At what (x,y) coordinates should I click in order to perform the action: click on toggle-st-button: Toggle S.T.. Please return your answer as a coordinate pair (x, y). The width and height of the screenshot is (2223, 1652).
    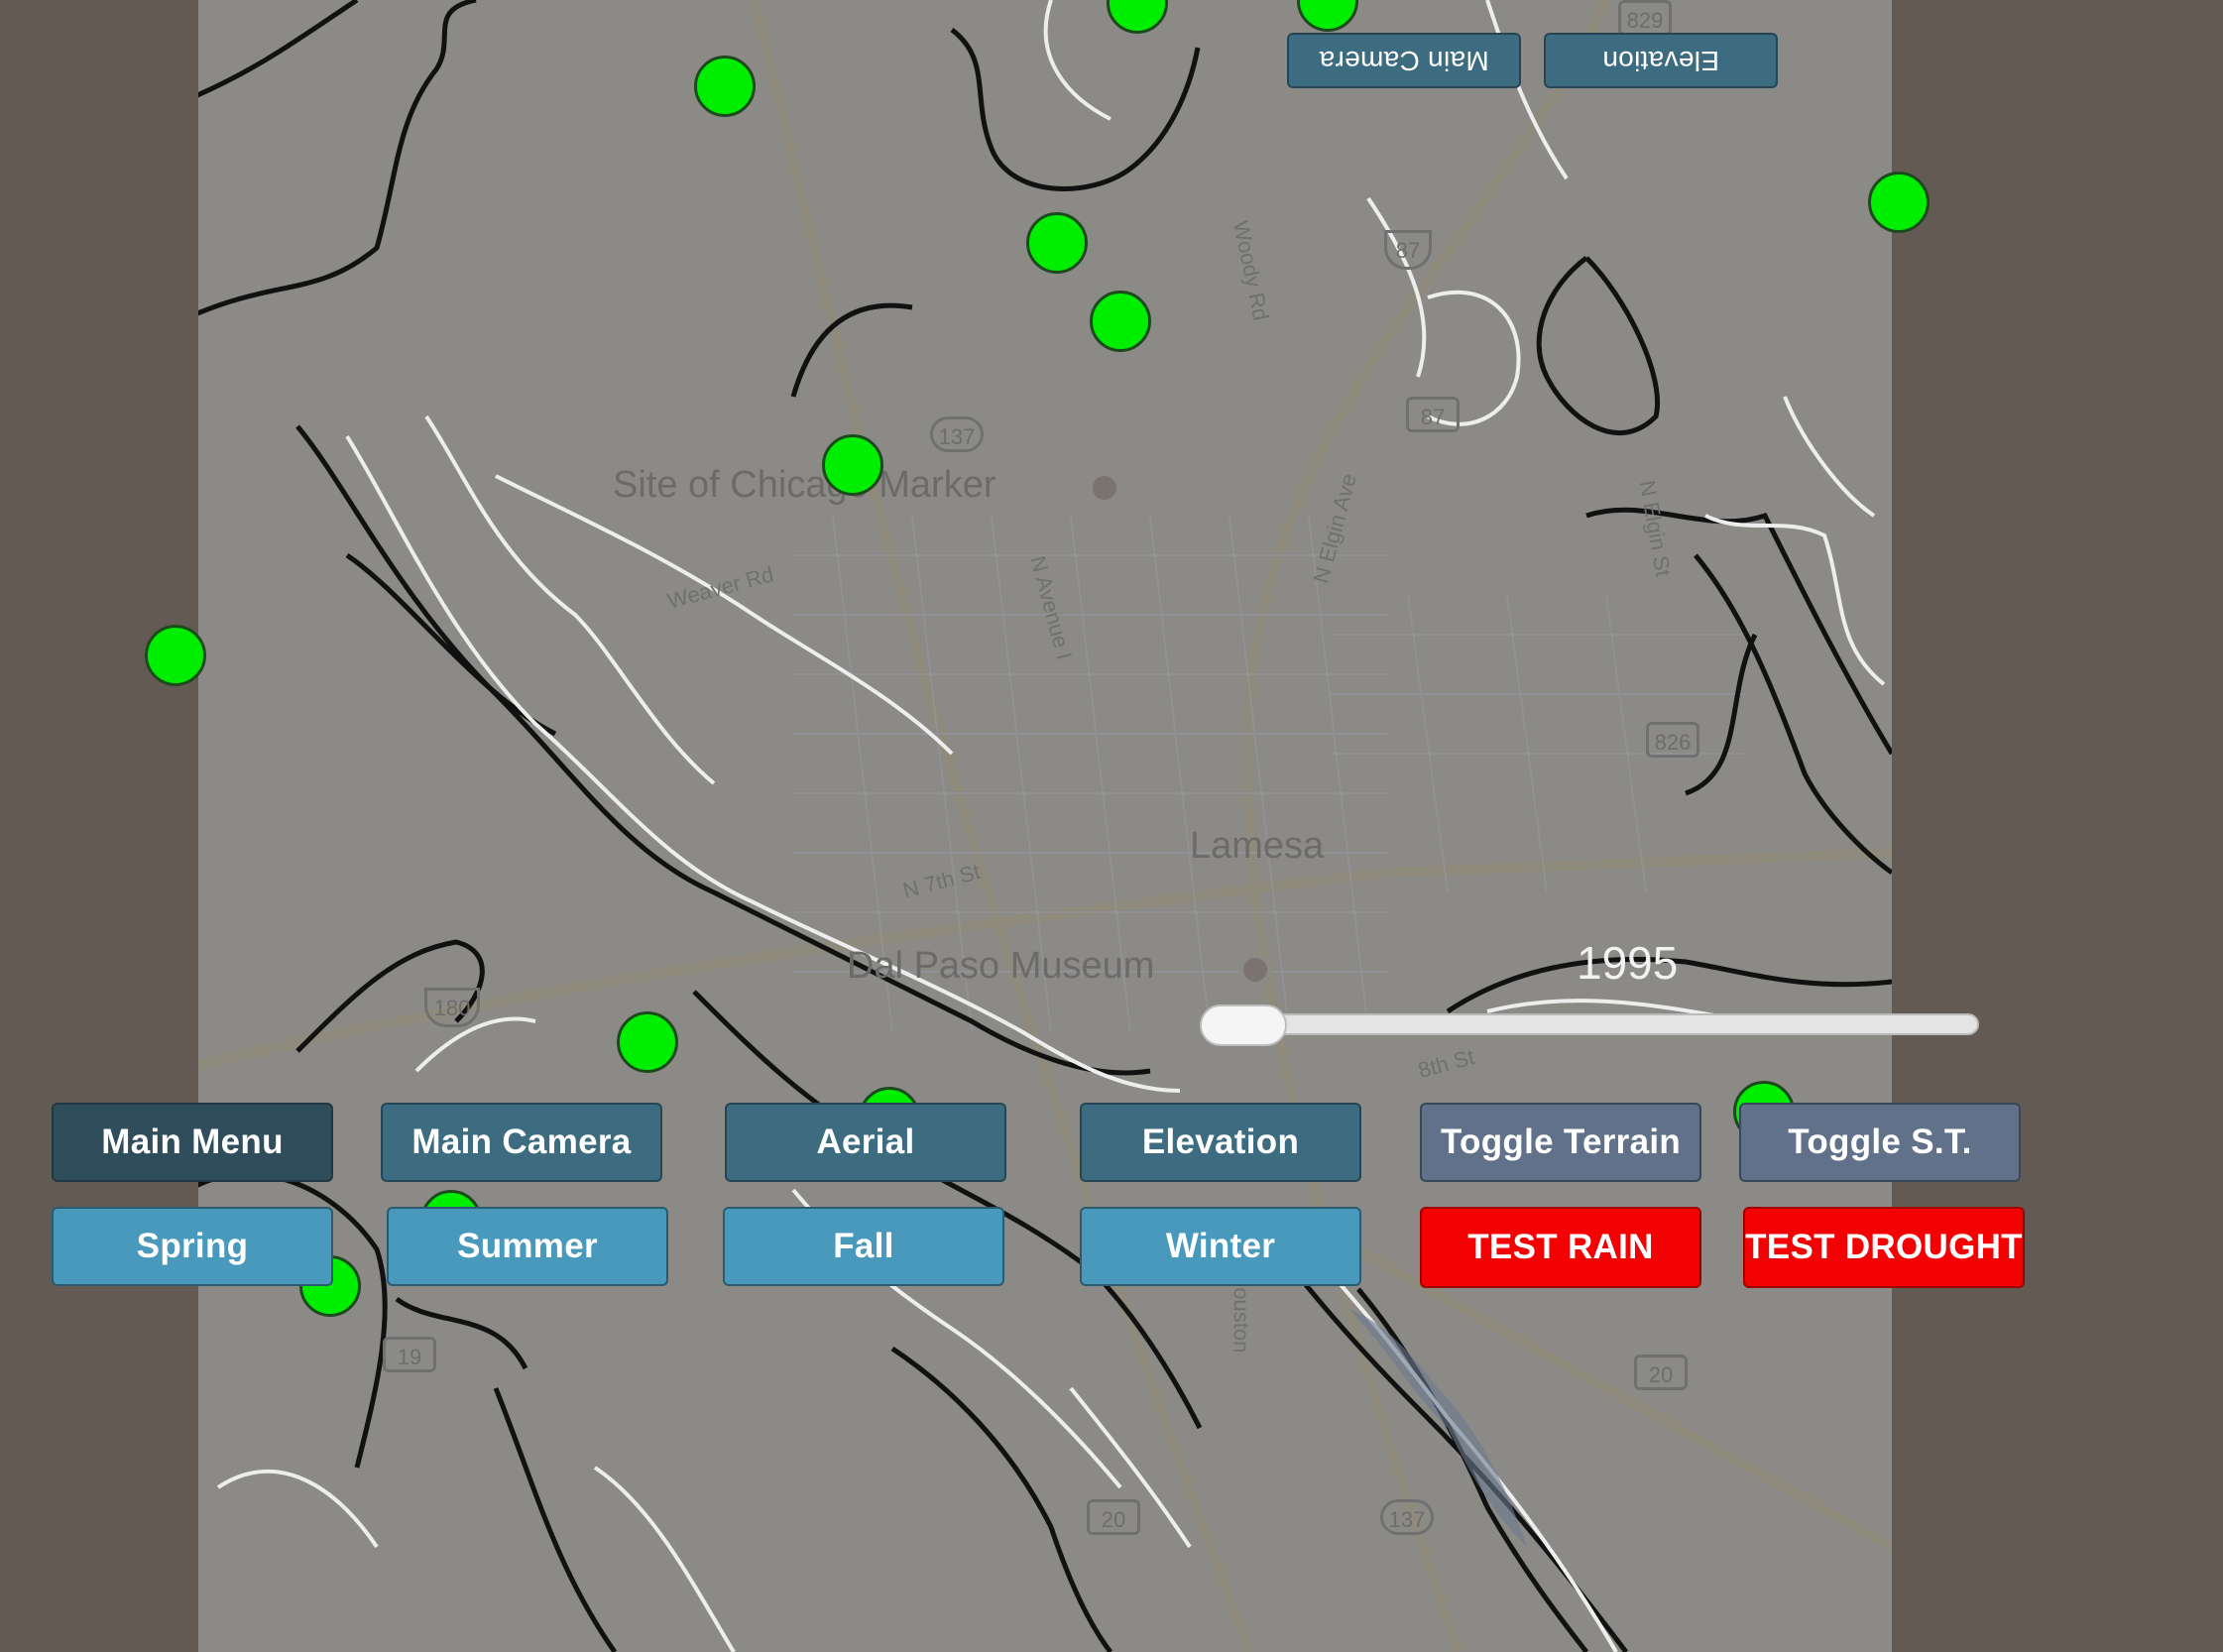
    Looking at the image, I should click on (1880, 1142).